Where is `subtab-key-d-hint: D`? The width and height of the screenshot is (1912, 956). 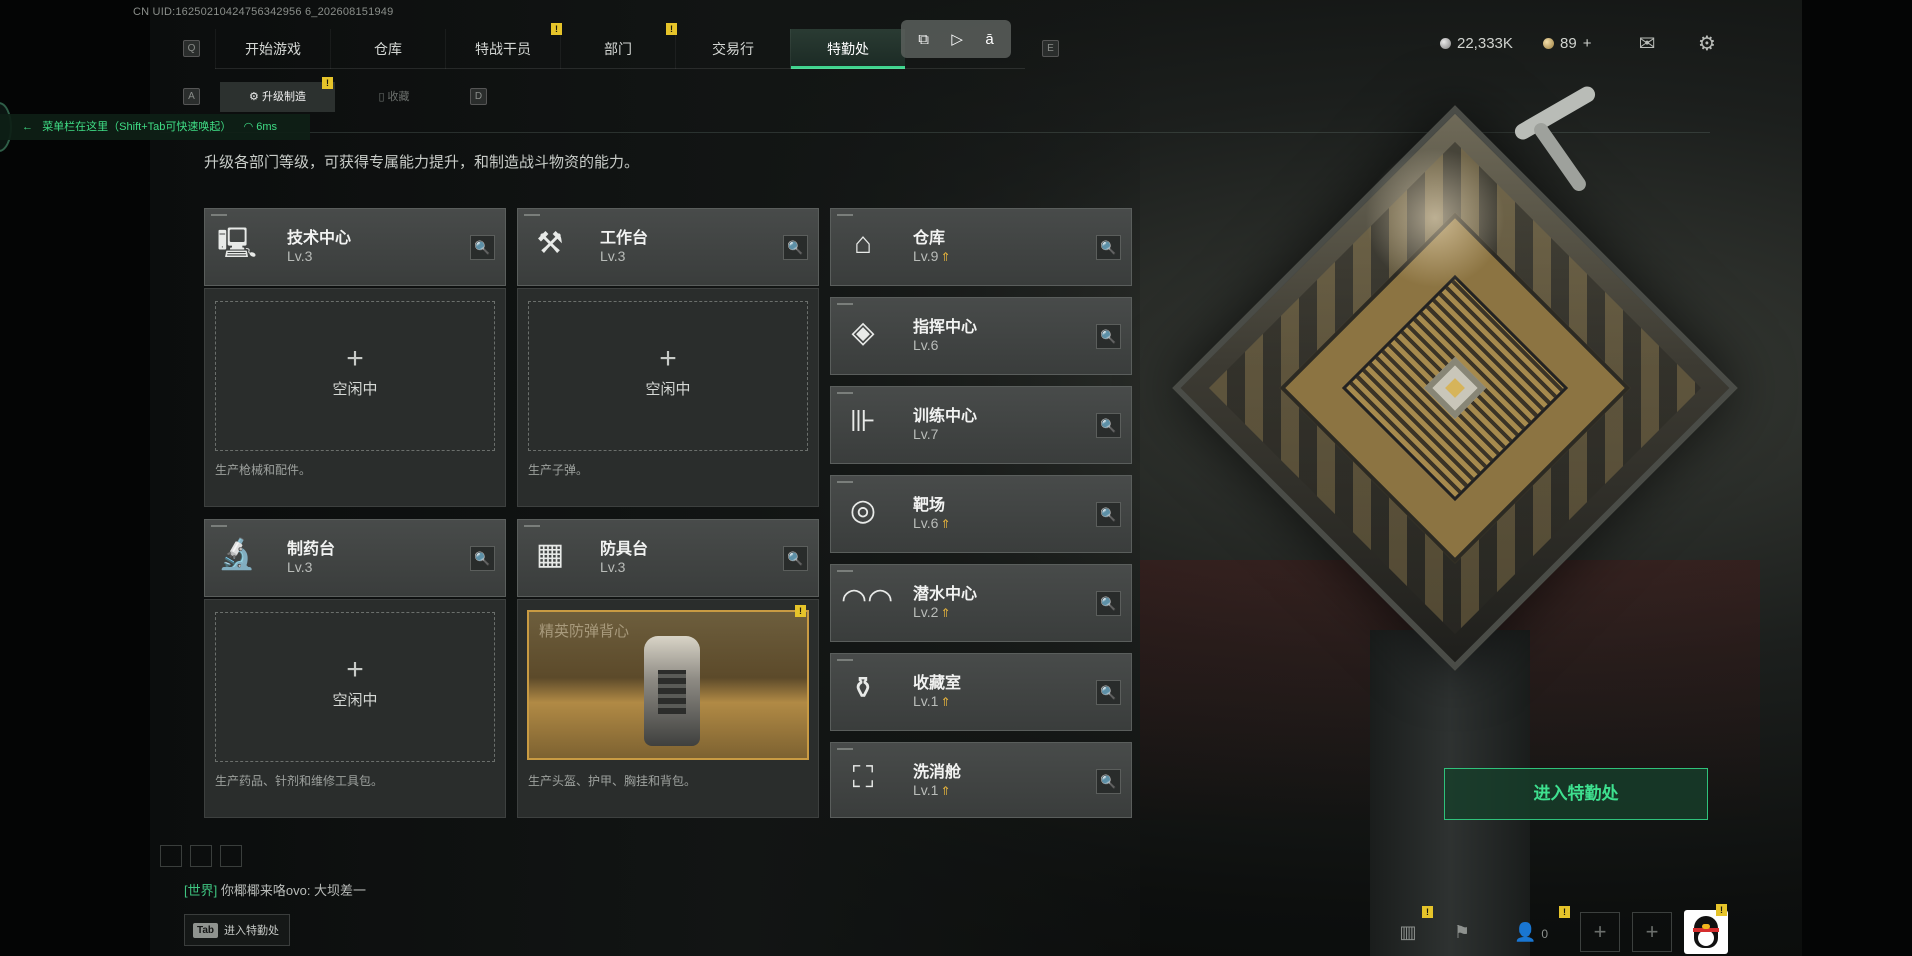
subtab-key-d-hint: D is located at coordinates (478, 96).